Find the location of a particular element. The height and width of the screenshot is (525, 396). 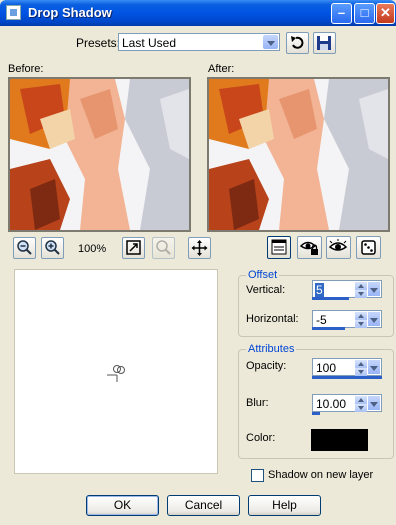

zoom-out-button is located at coordinates (24, 248).